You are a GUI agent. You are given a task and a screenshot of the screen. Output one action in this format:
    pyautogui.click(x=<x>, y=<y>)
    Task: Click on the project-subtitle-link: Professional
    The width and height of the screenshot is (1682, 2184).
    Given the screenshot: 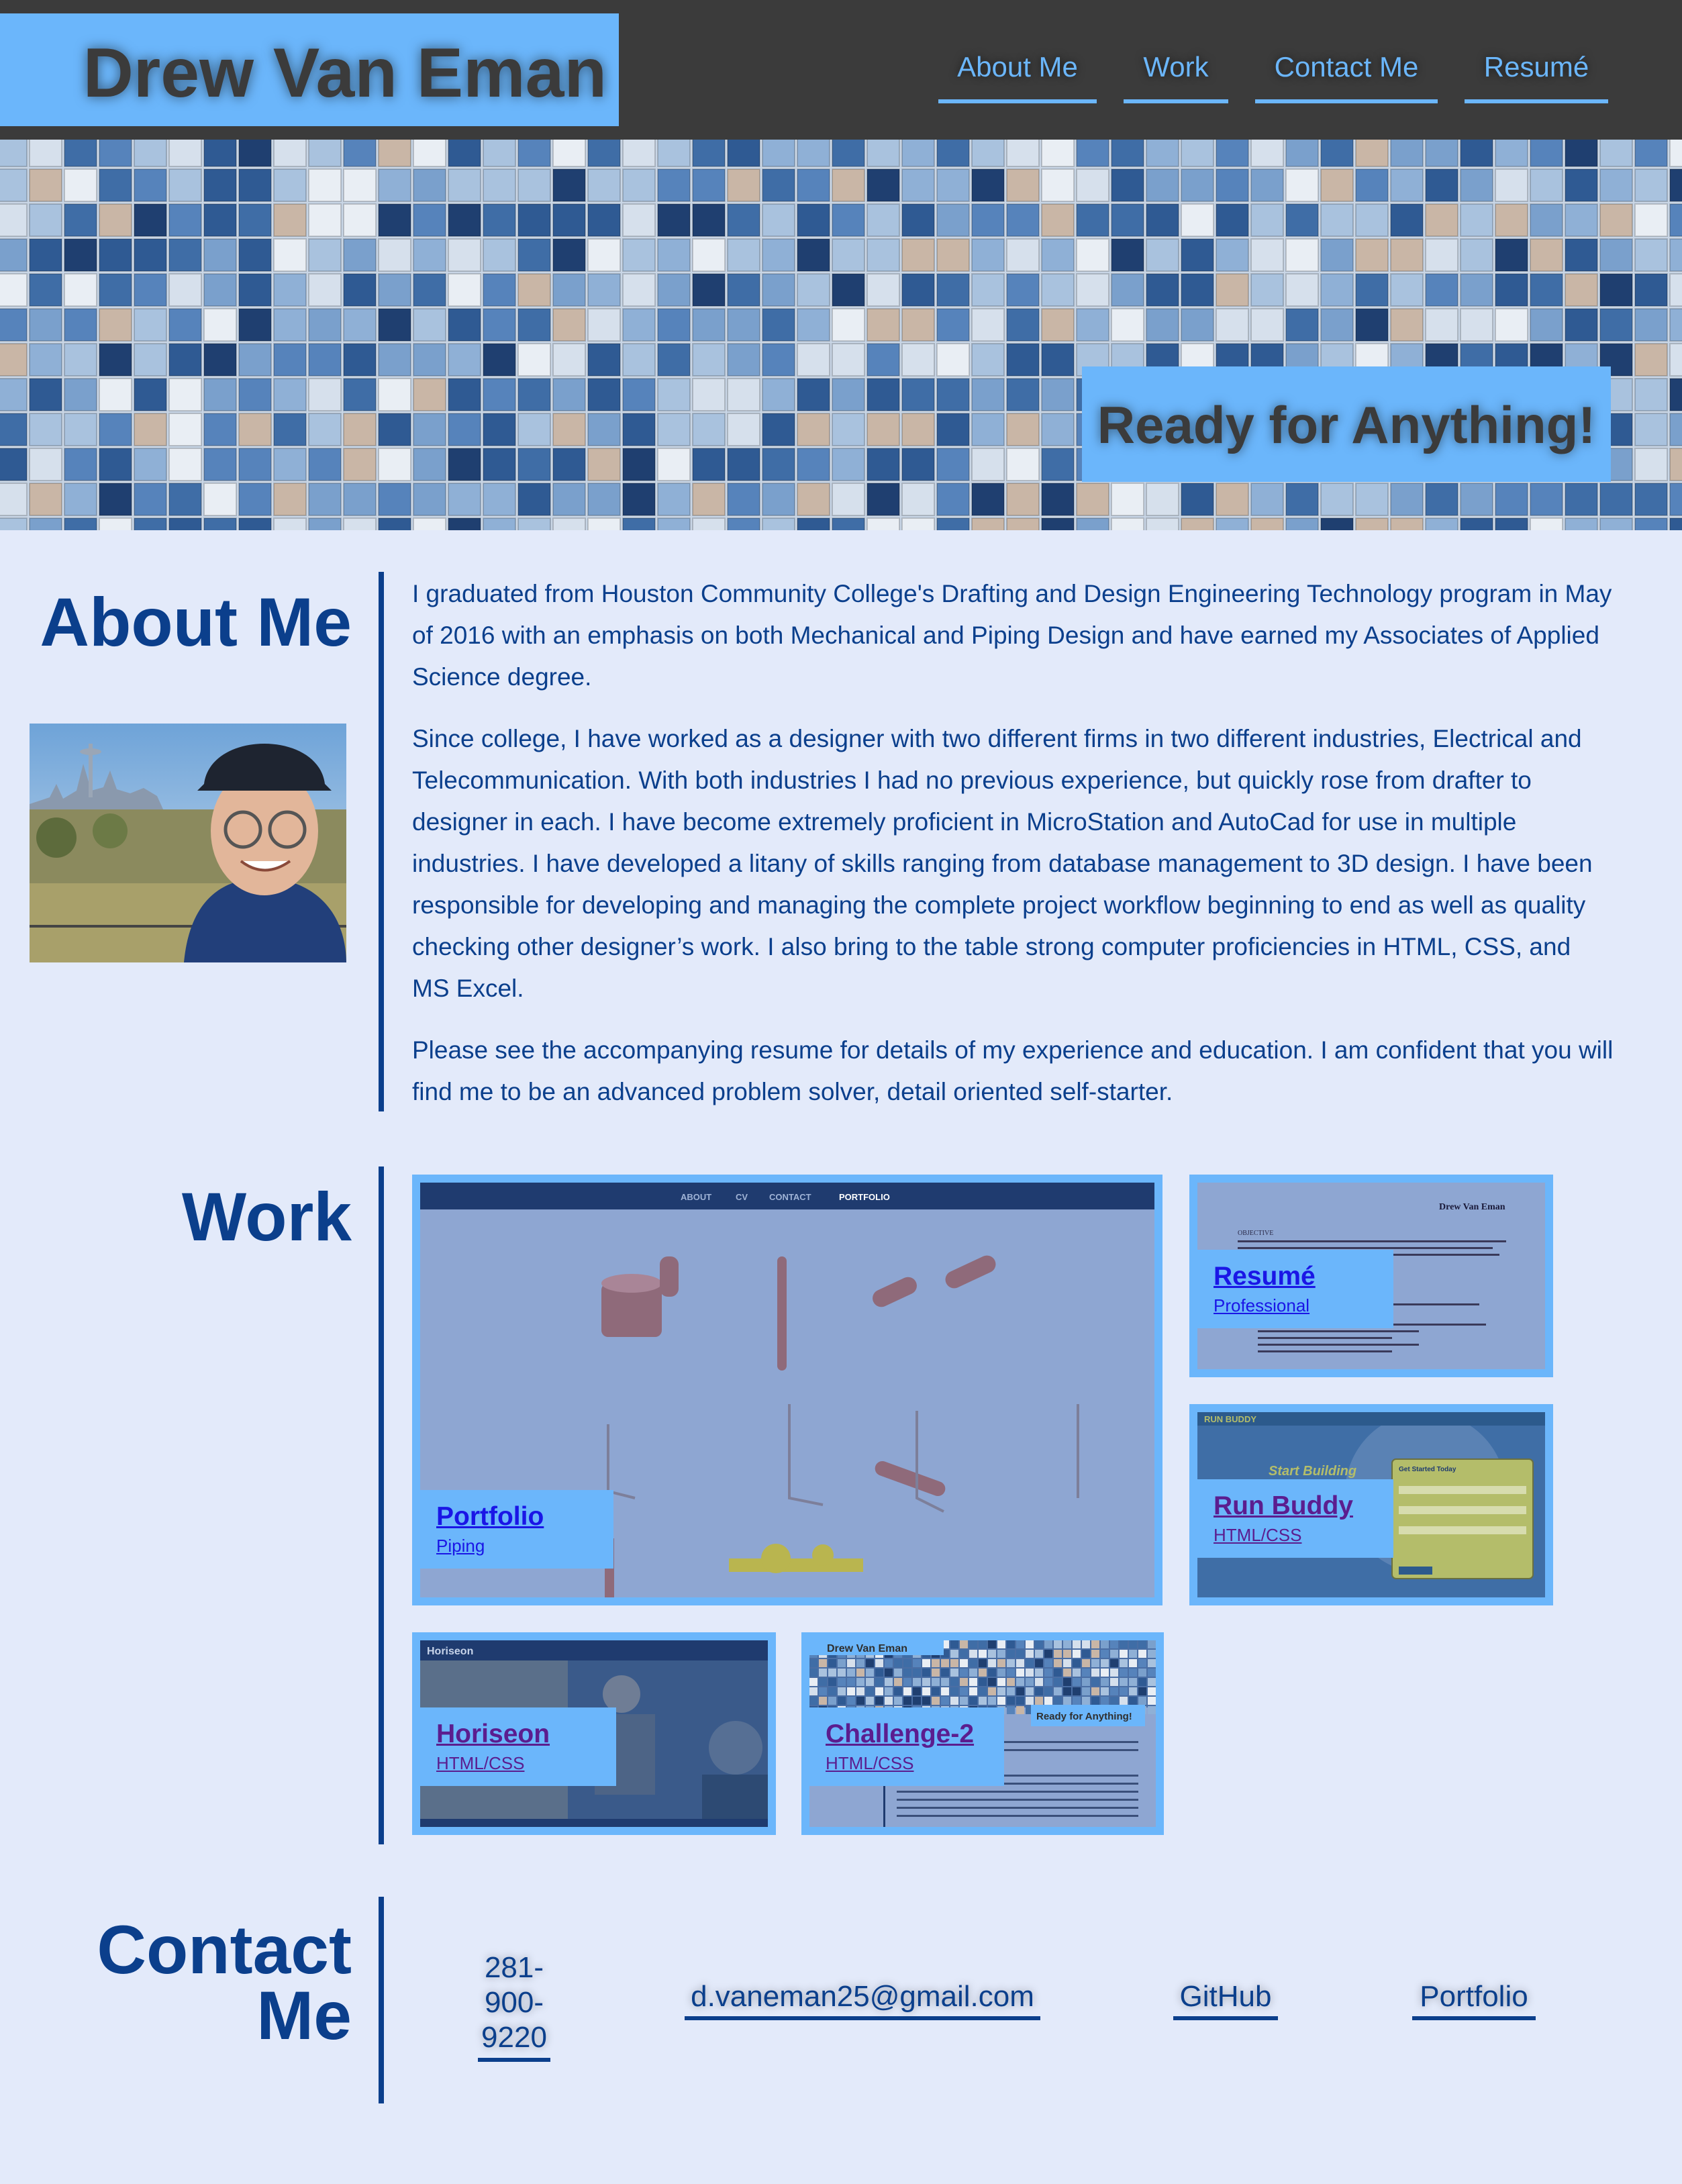 What is the action you would take?
    pyautogui.click(x=1295, y=1306)
    